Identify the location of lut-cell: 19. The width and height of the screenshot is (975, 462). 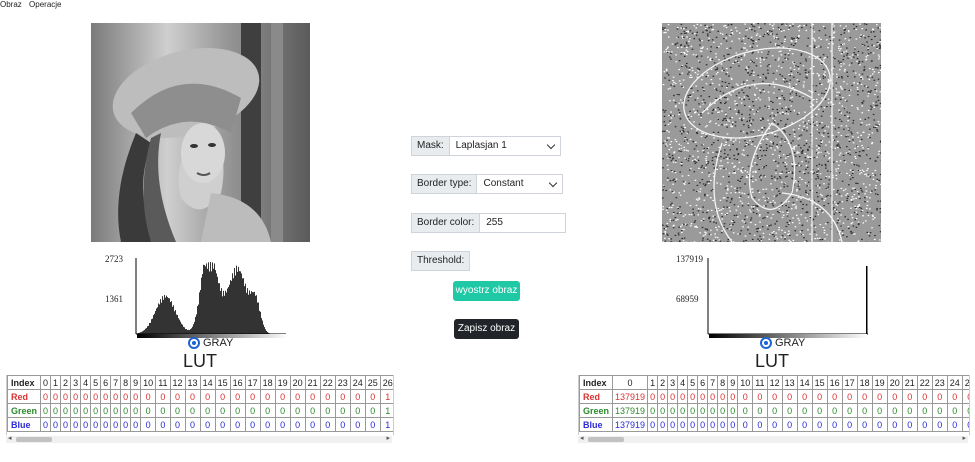
(879, 382).